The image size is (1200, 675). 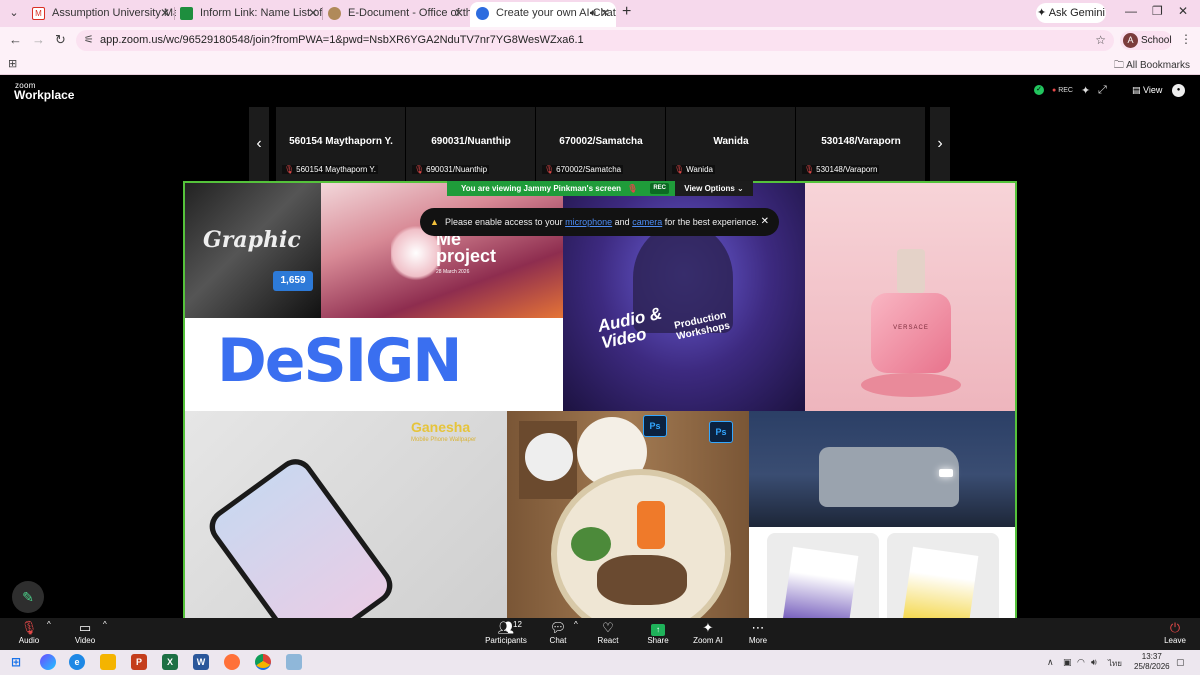 I want to click on powerpoint-icon: P, so click(x=139, y=662).